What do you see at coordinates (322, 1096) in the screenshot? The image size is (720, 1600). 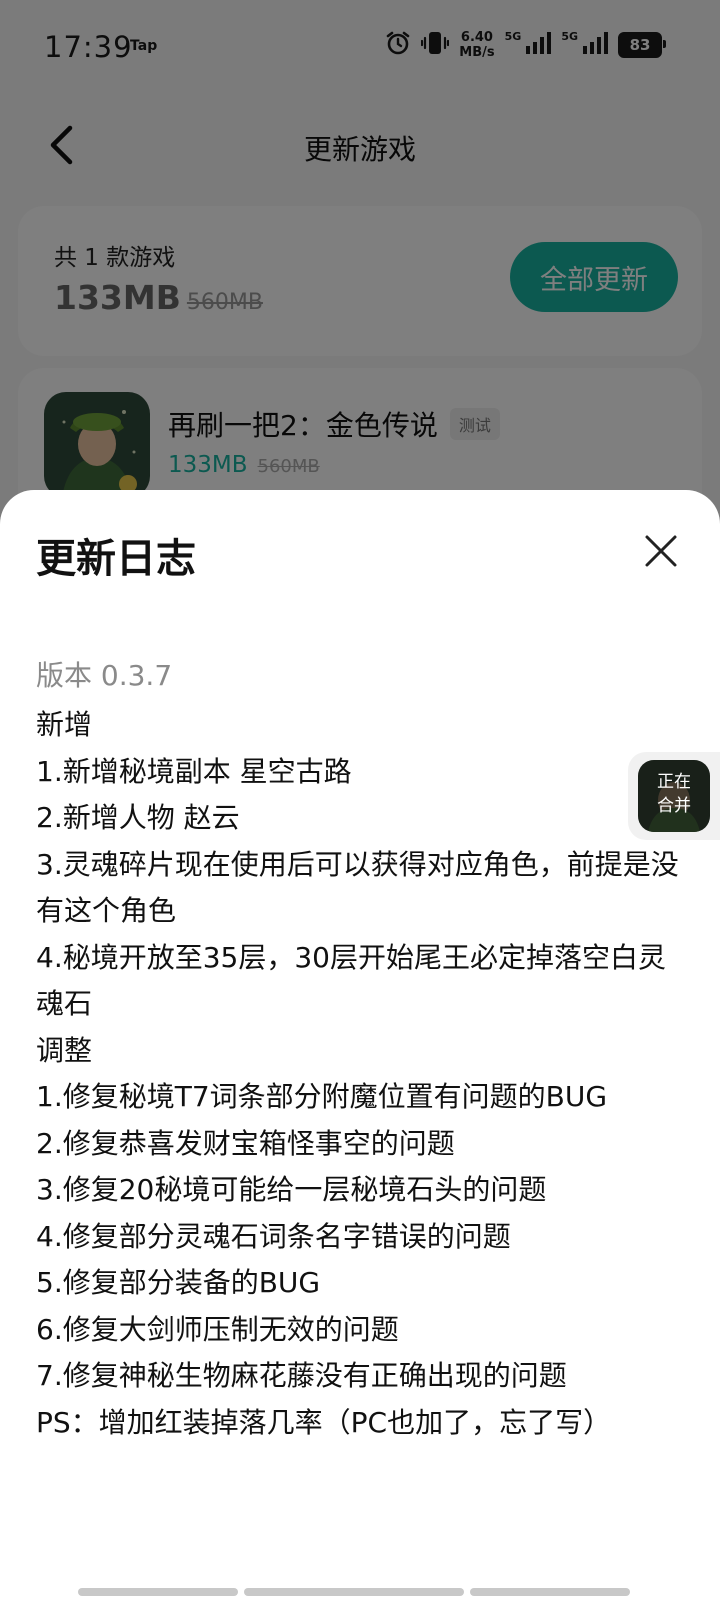 I see `log-line: 1.修复秘境T7词条部分附魔位置有问题的BUG` at bounding box center [322, 1096].